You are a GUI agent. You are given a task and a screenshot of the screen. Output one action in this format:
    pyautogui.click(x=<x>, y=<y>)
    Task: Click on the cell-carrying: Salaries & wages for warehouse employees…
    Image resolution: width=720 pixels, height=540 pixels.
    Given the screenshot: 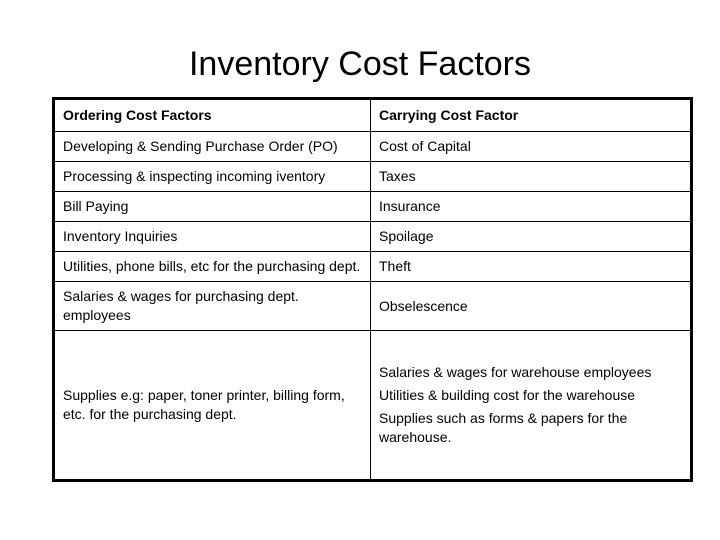 What is the action you would take?
    pyautogui.click(x=531, y=405)
    